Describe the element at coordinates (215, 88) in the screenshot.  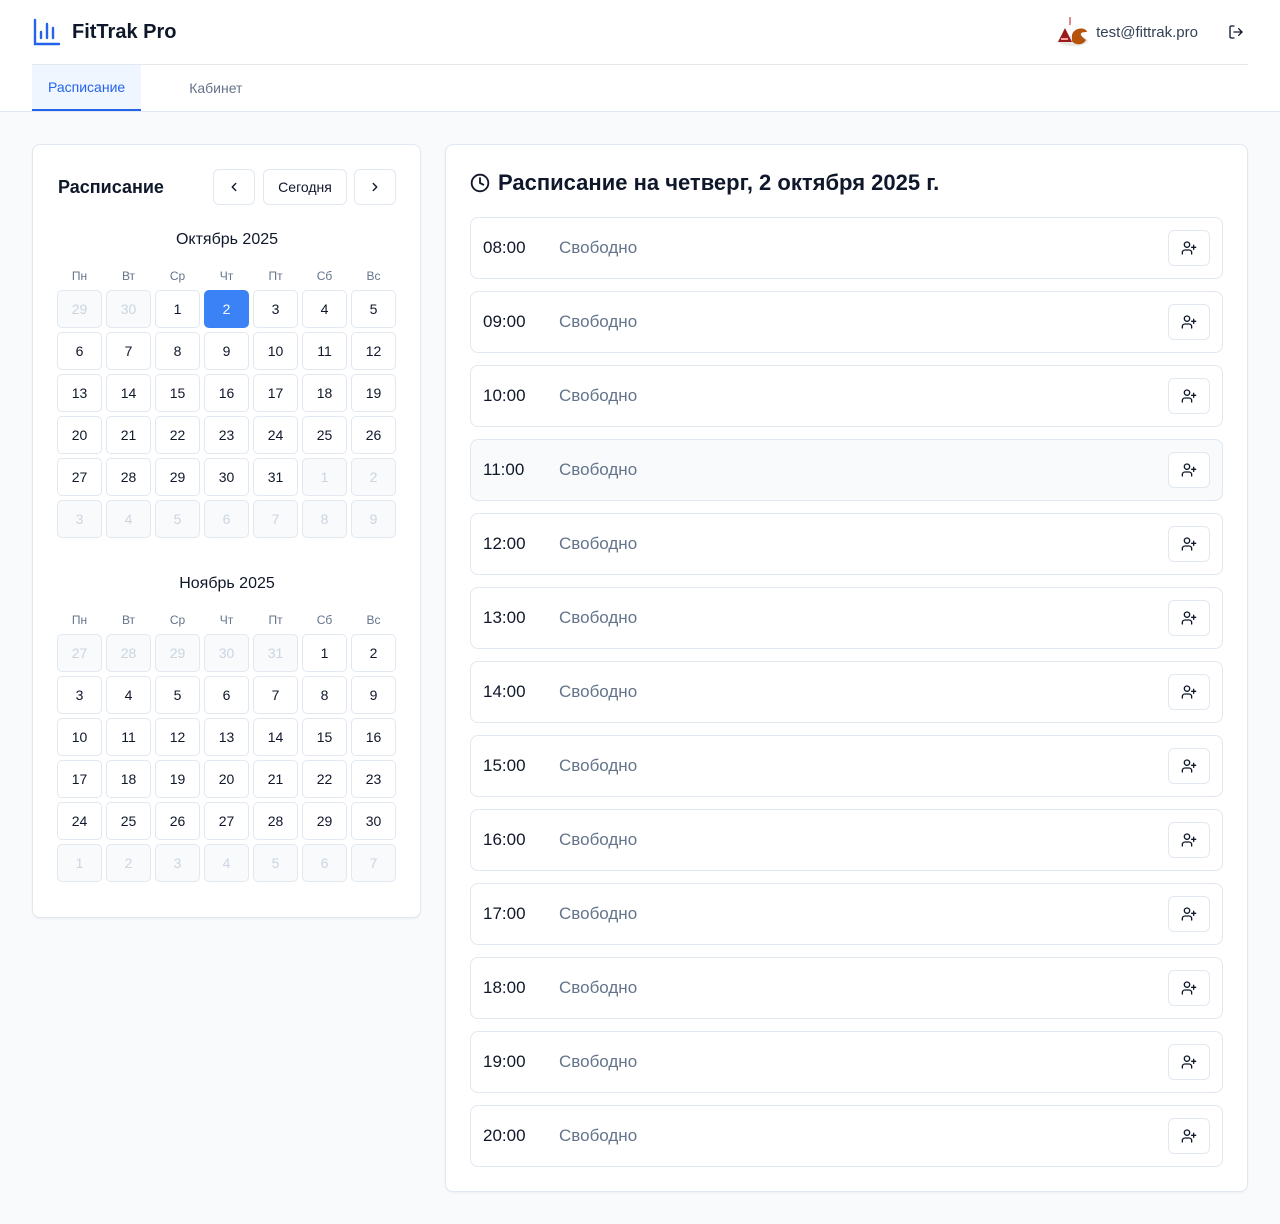
I see `tab-cabinet: Кабинет` at that location.